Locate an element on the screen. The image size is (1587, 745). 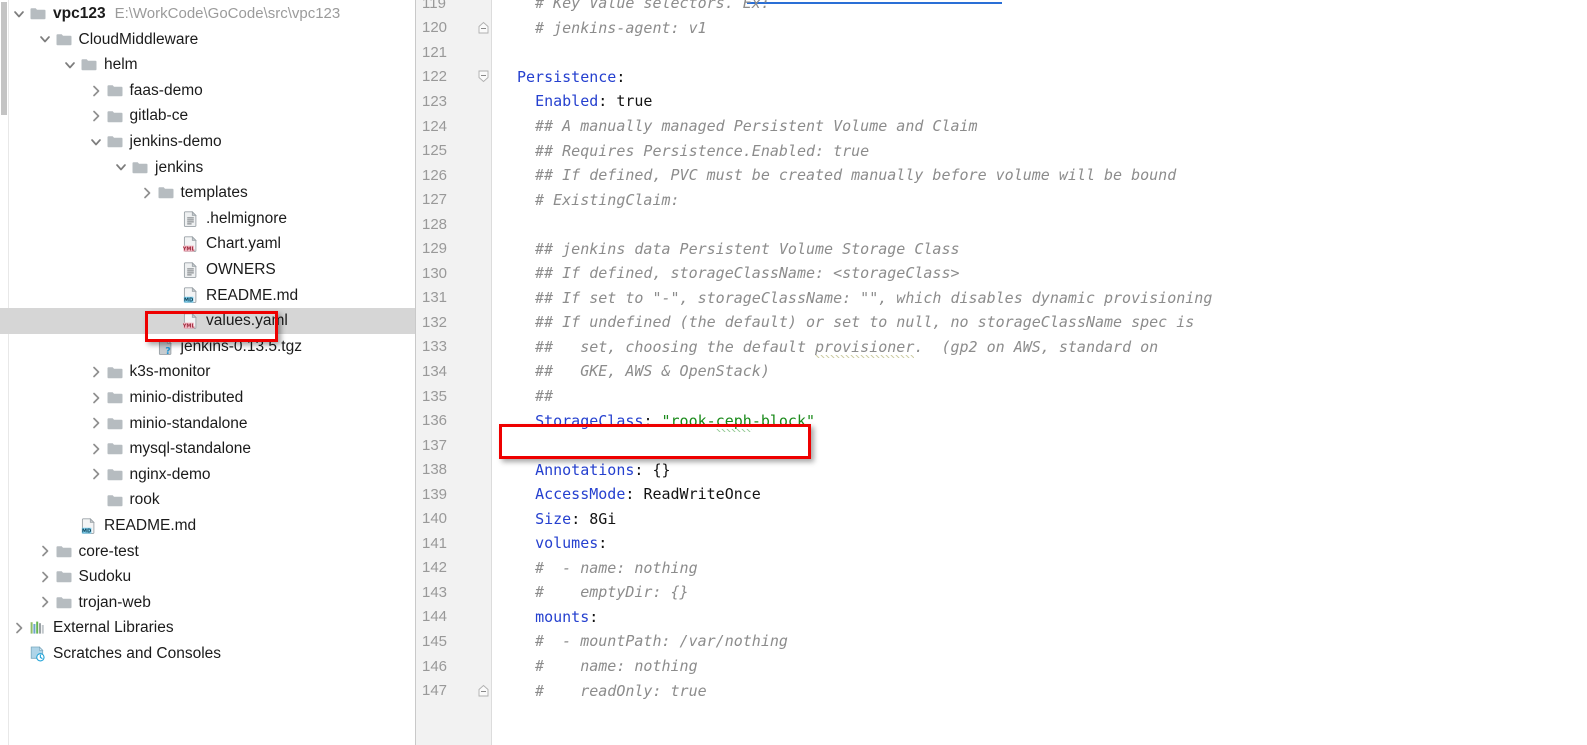
tree-item-k3s-monitor: k3s-monitor is located at coordinates (207, 372).